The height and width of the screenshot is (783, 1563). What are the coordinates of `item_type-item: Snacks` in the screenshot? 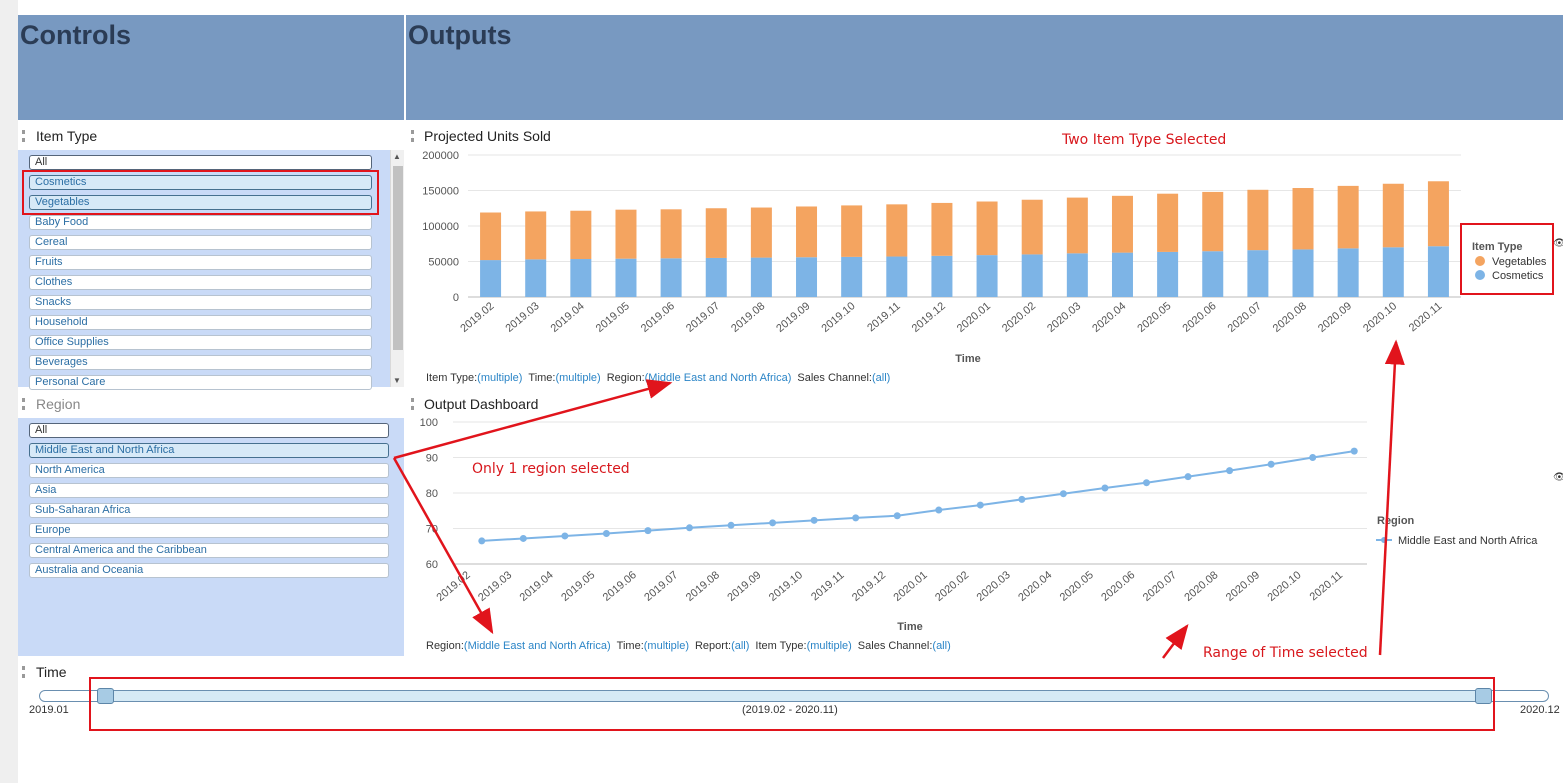 It's located at (200, 302).